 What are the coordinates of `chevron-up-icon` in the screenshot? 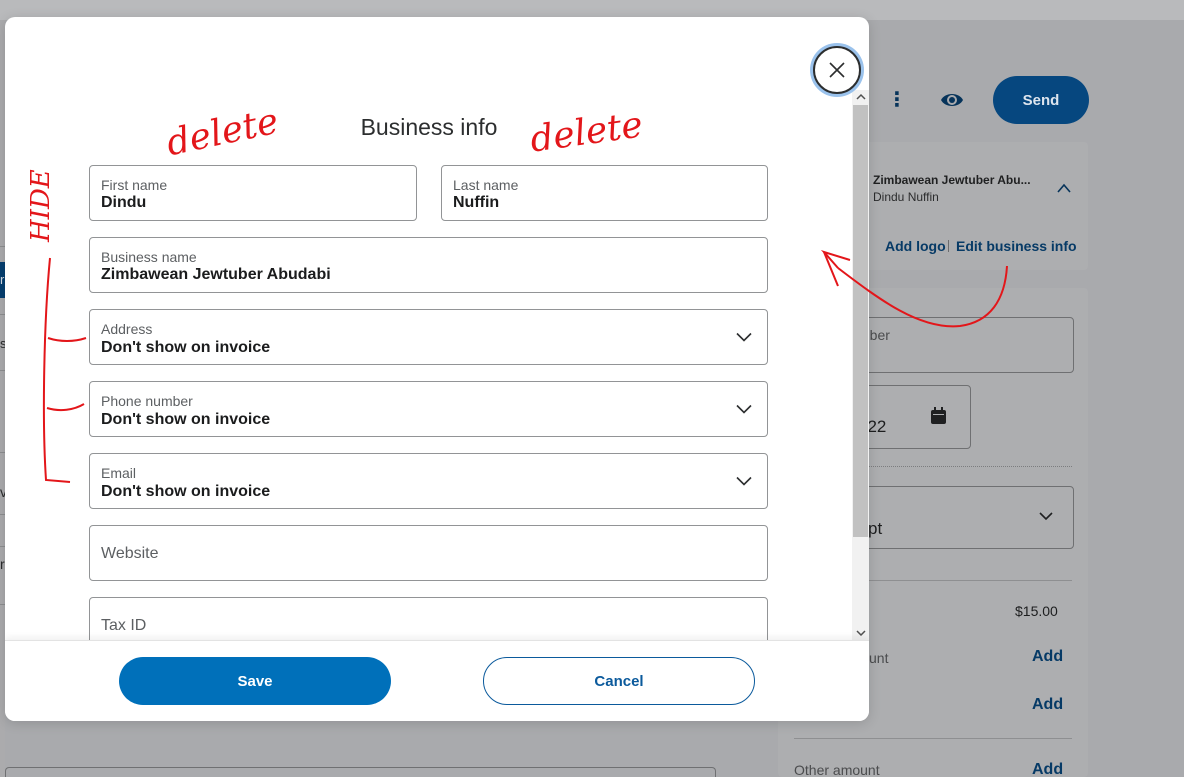 It's located at (1064, 188).